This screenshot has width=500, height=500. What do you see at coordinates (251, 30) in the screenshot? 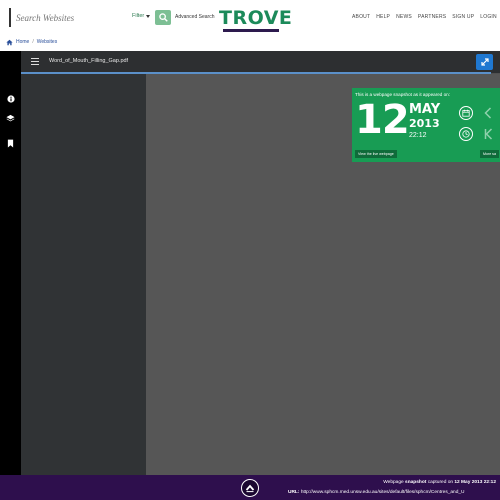
I see `logo-underline` at bounding box center [251, 30].